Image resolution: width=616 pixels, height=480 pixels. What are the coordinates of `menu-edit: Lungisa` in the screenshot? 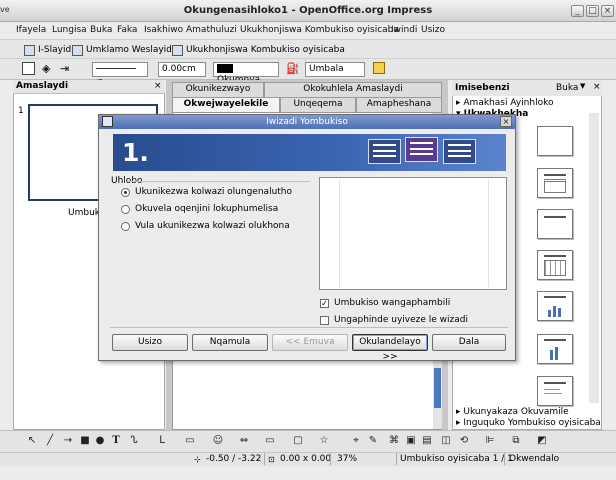 It's located at (69, 30).